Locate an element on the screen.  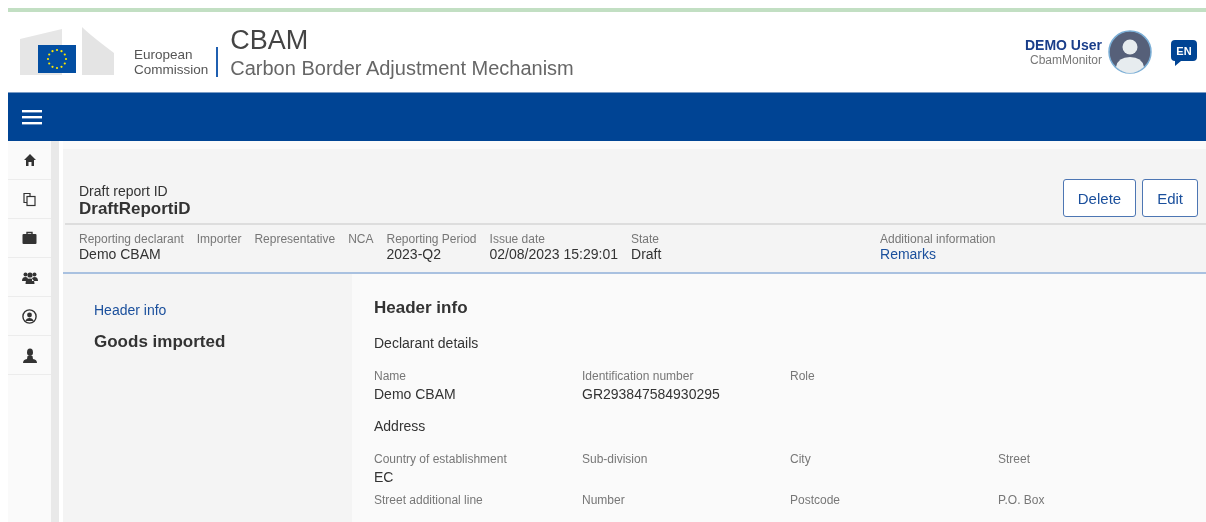
field-label: Issue date is located at coordinates (517, 239).